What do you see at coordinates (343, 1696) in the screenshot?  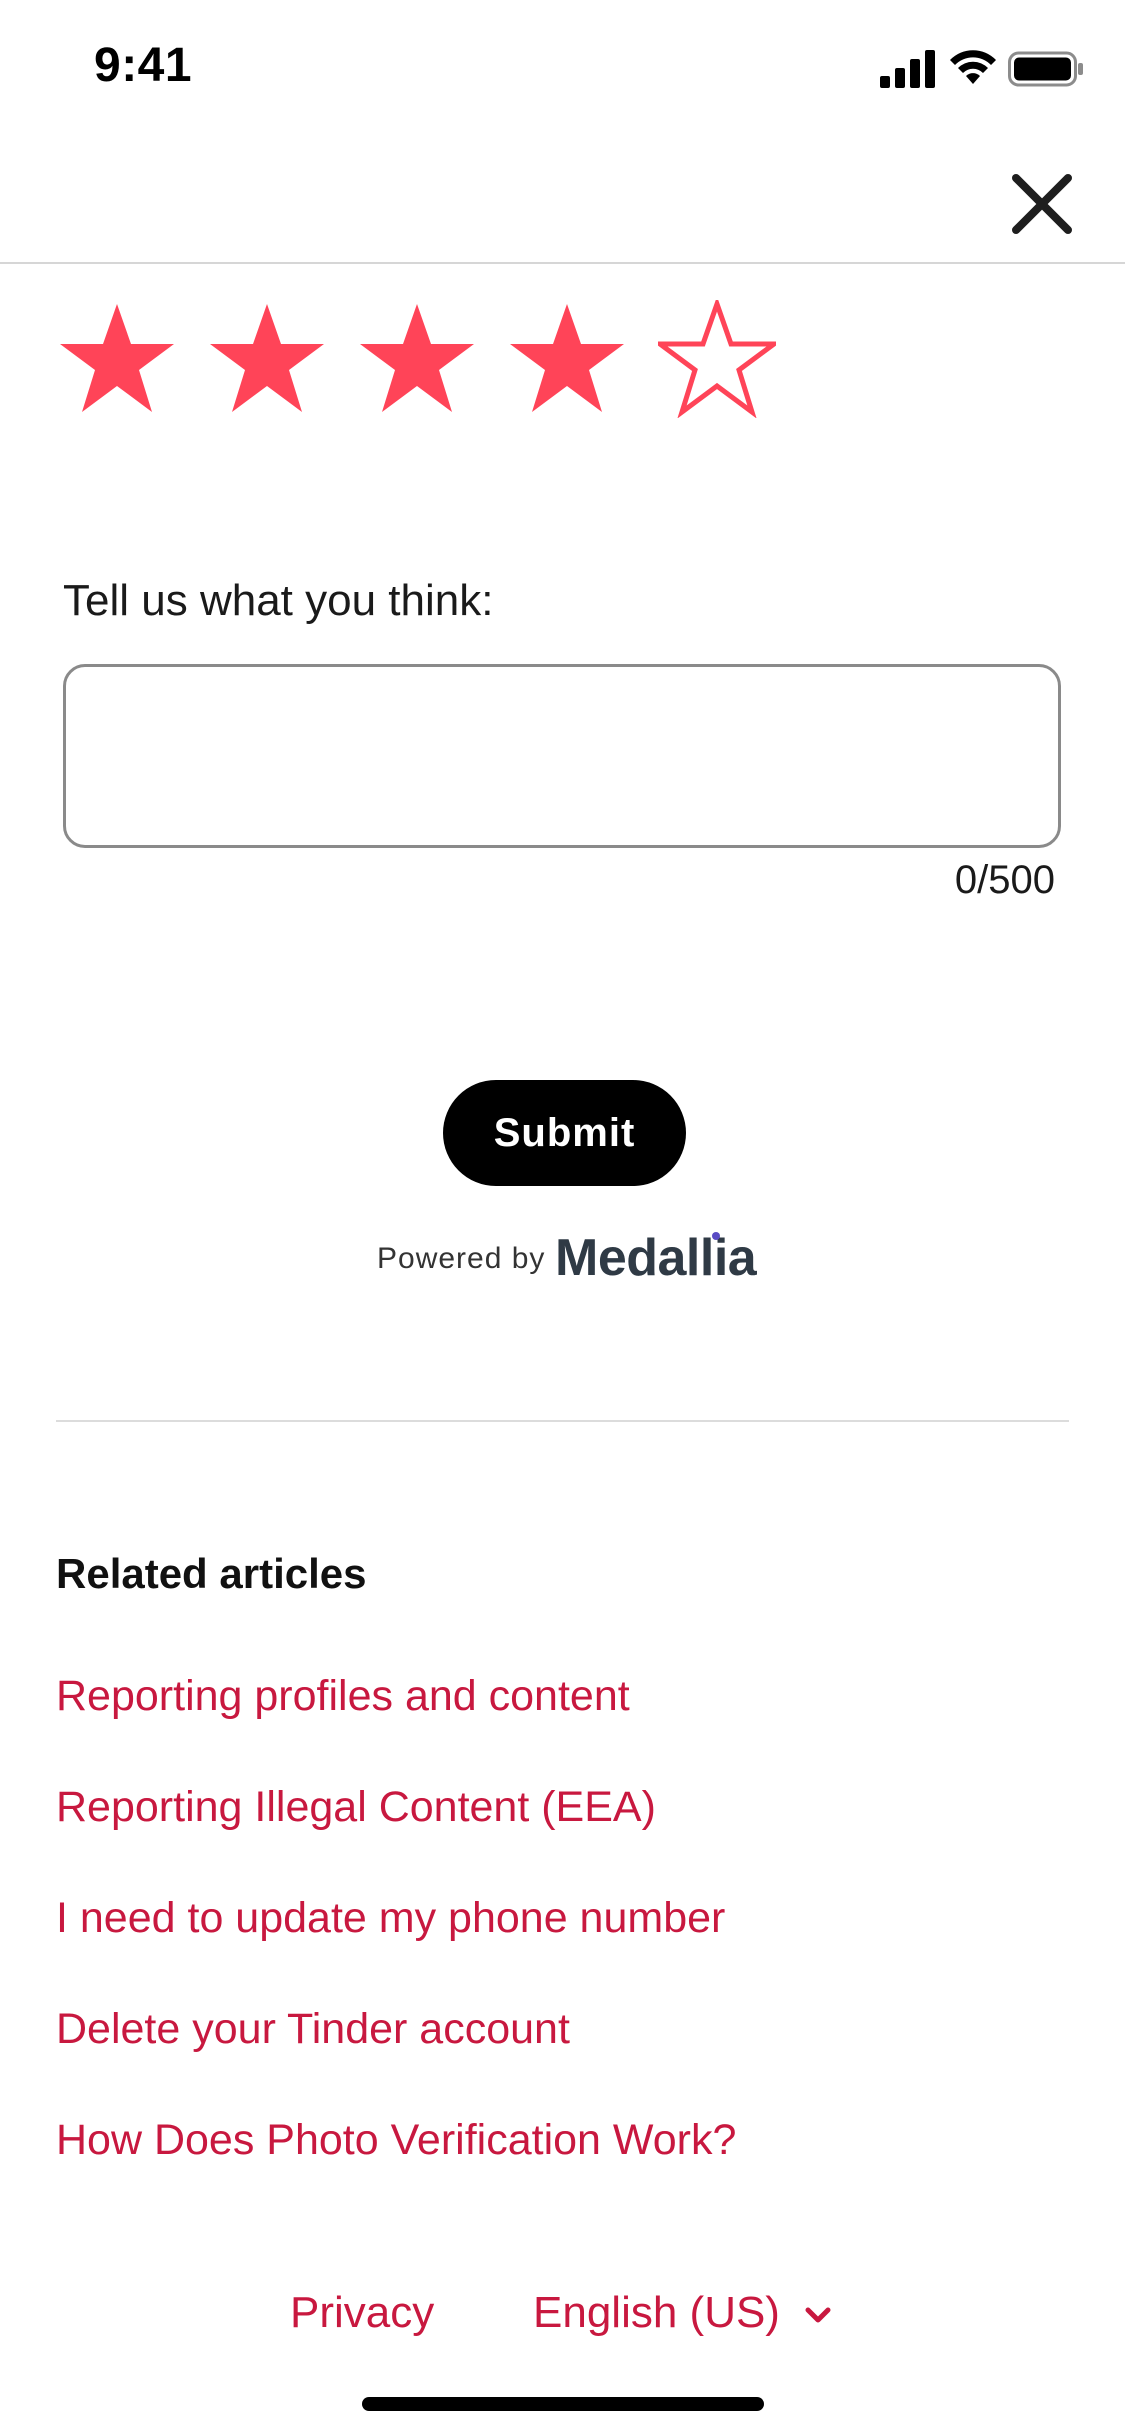 I see `related-article-link: Reporting profiles and content` at bounding box center [343, 1696].